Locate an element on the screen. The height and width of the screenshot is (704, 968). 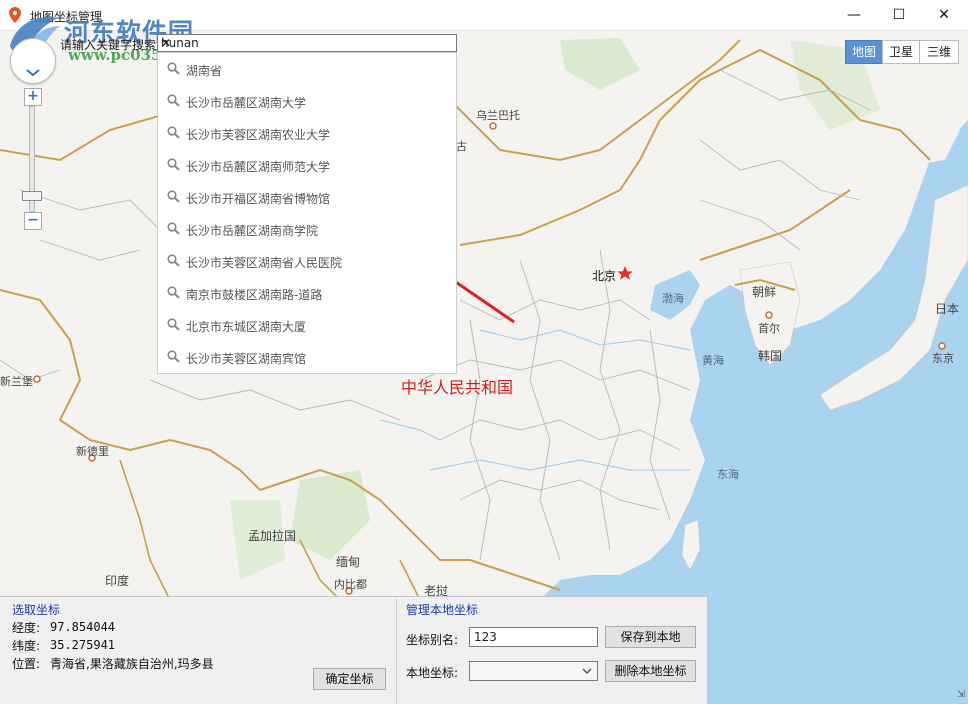
suggestion-item: 长沙市芙蓉区湖南省人民医院 is located at coordinates (307, 261).